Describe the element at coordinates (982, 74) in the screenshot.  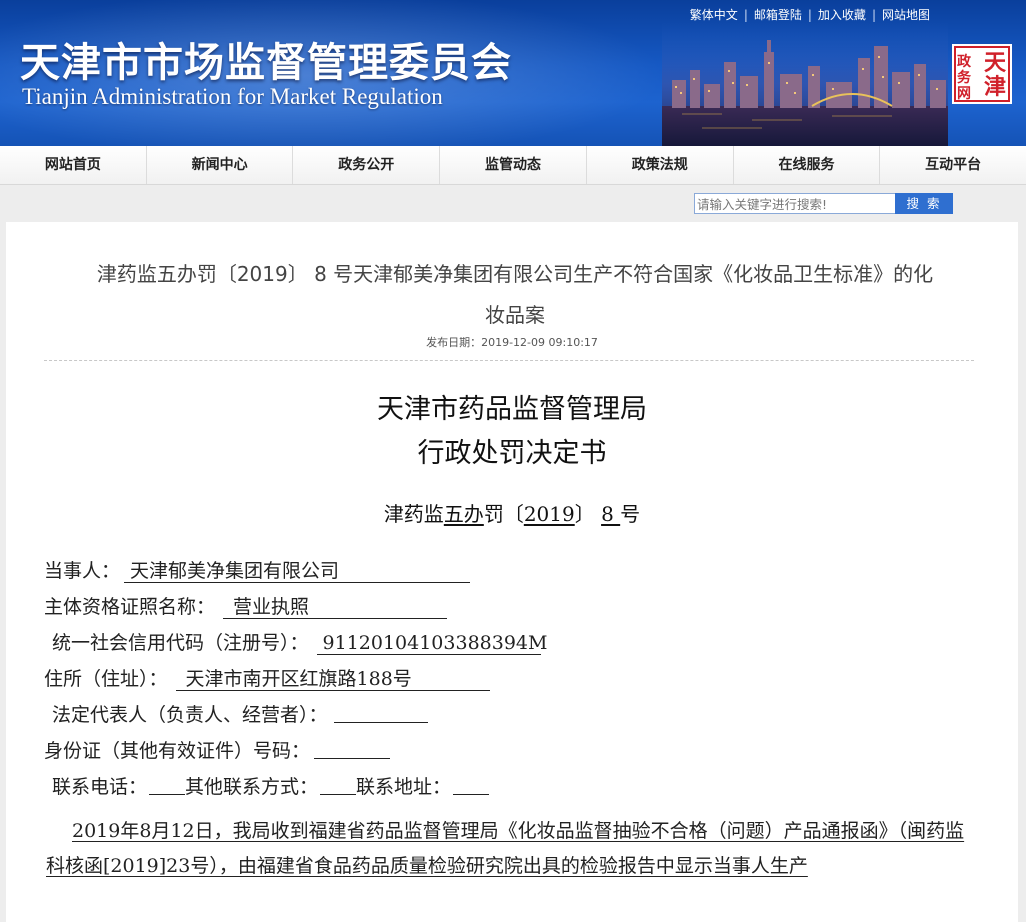
I see `tianjin-gov-seal-icon: 天 津 政 务 网` at that location.